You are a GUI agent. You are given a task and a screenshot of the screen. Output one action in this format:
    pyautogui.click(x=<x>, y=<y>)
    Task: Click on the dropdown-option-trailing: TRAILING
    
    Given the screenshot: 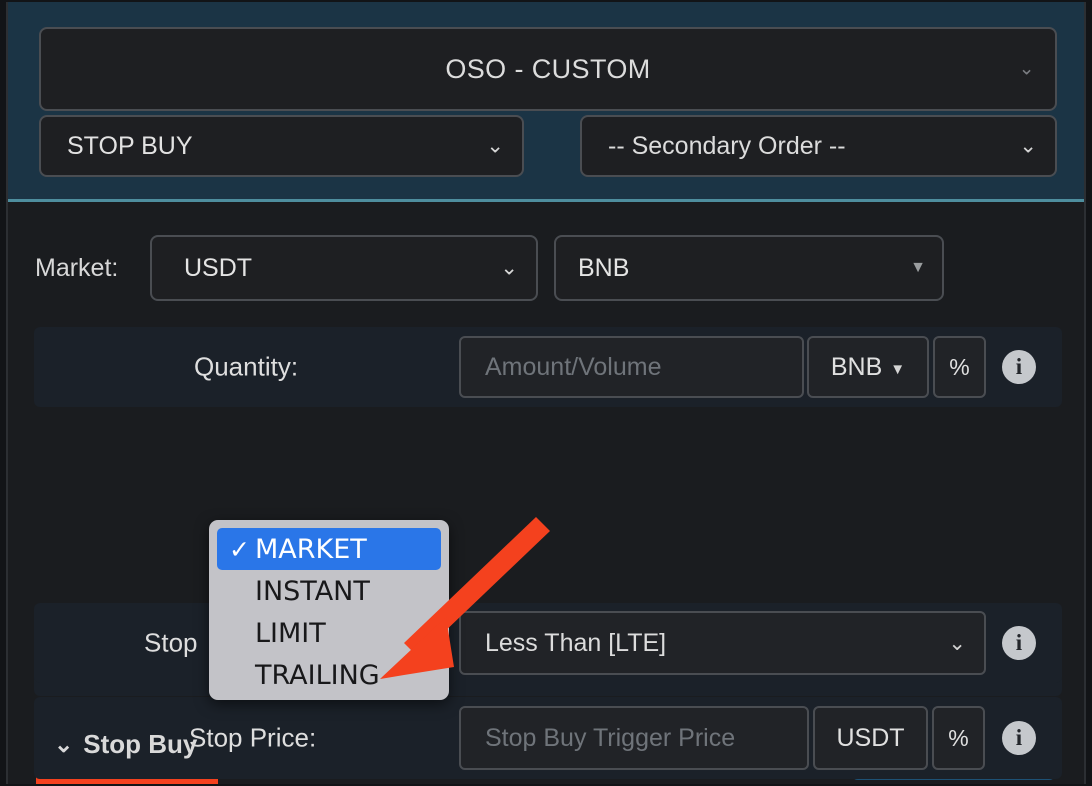 What is the action you would take?
    pyautogui.click(x=329, y=675)
    